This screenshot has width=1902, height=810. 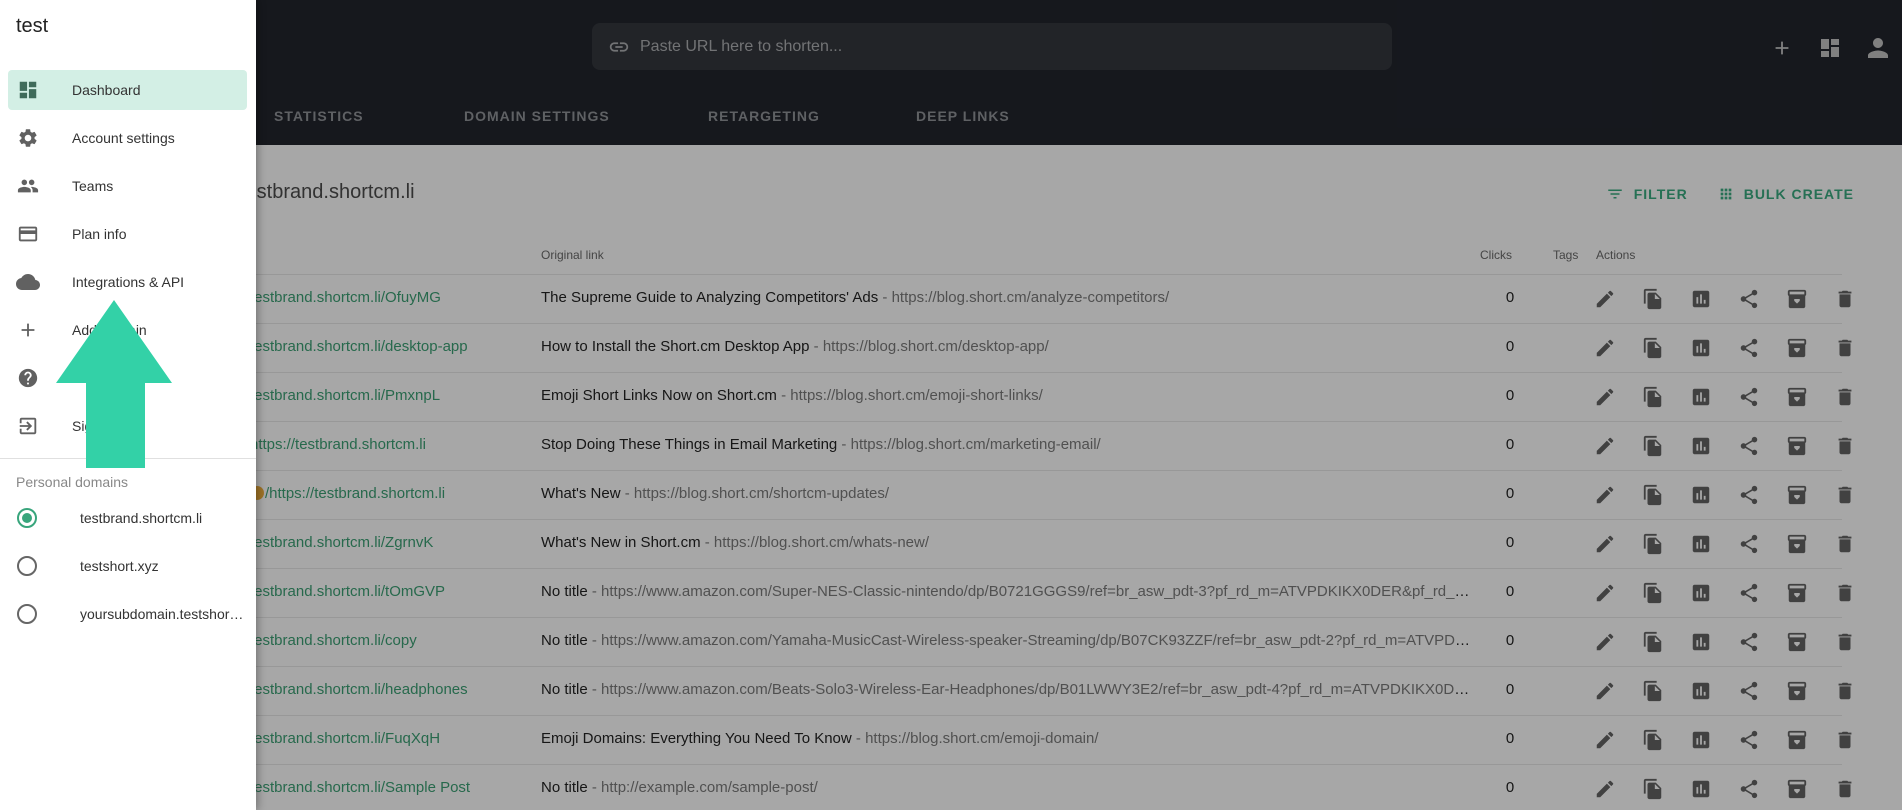 I want to click on nav-item-label: Dashboard, so click(x=106, y=90).